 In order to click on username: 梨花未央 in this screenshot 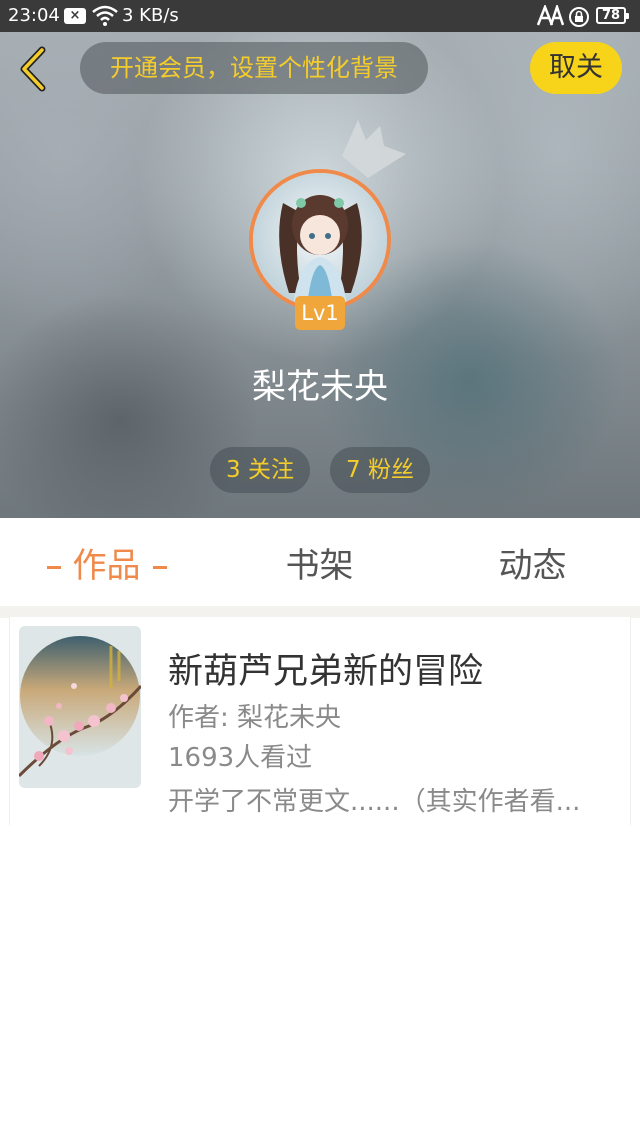, I will do `click(320, 387)`.